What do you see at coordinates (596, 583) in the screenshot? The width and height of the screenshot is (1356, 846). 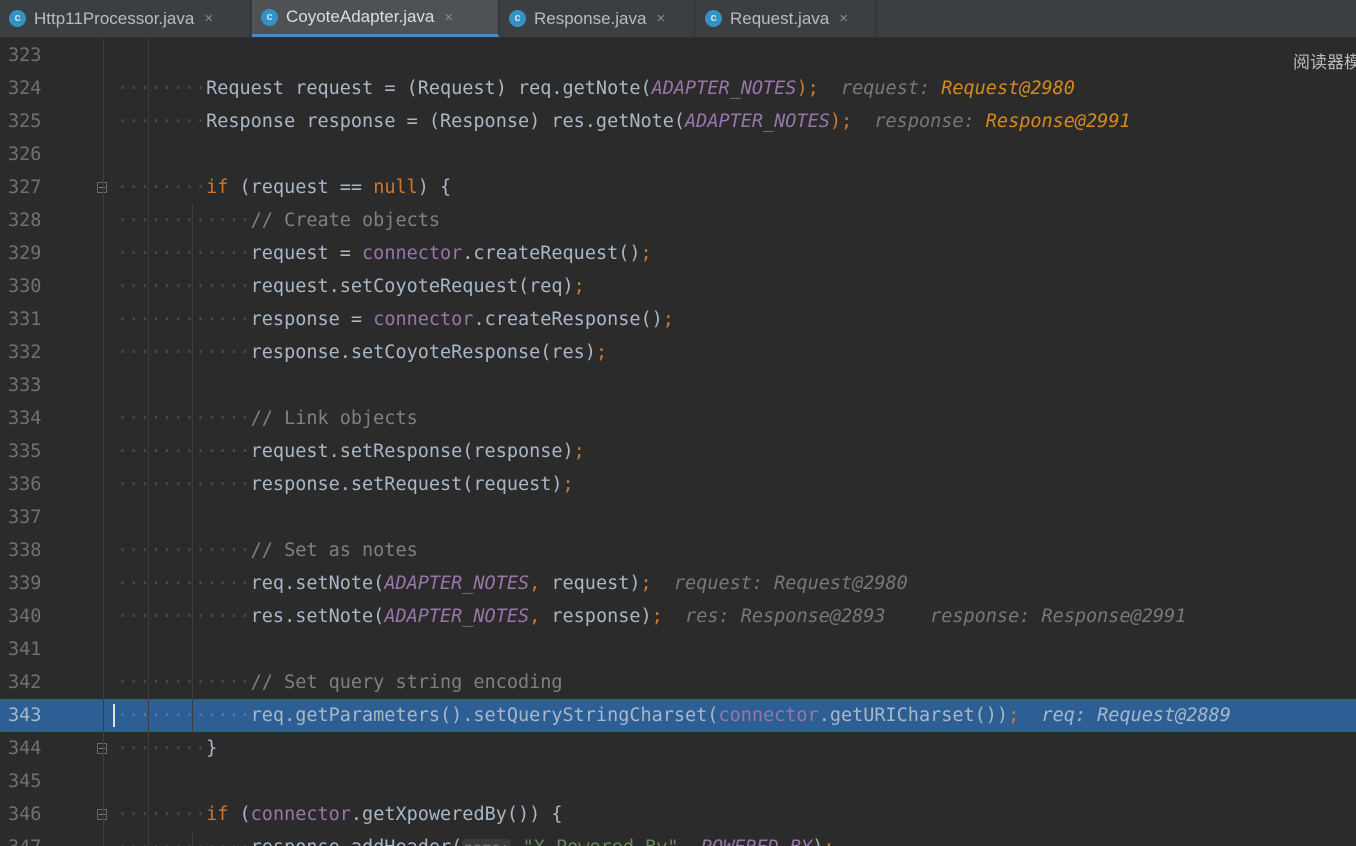 I see `code-token: request)` at bounding box center [596, 583].